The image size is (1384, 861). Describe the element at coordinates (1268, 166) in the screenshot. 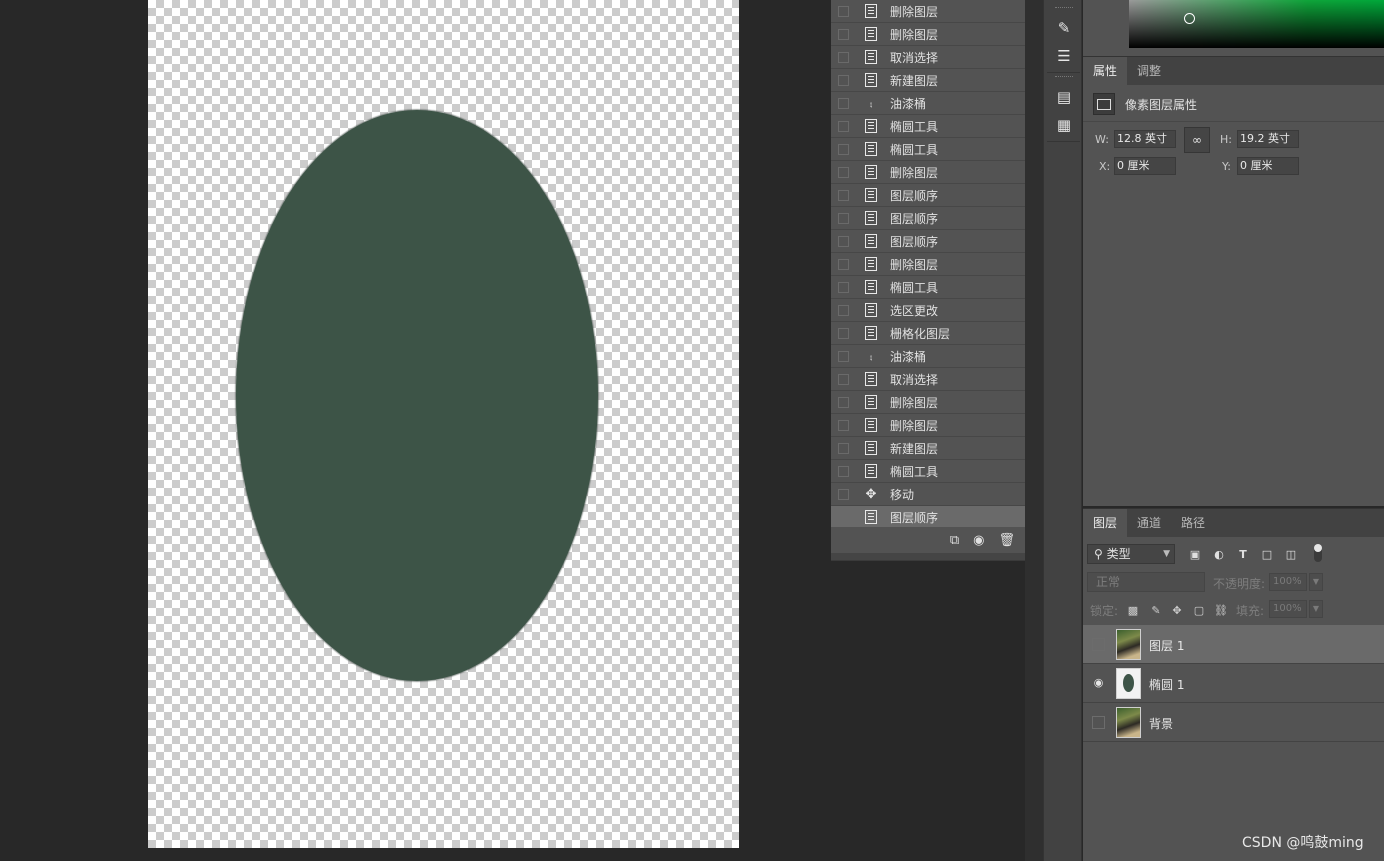

I see `y-field: 0 厘米` at that location.